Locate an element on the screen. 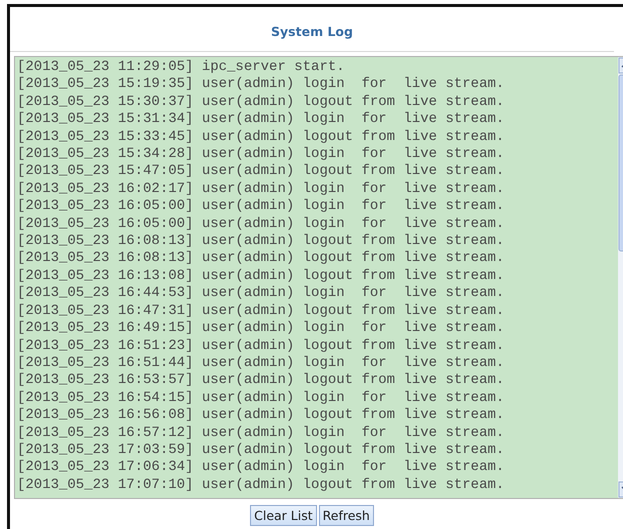 This screenshot has height=529, width=623. log-line: [2013_05_23 15:19:35] user(admin) login for live stream. is located at coordinates (261, 85).